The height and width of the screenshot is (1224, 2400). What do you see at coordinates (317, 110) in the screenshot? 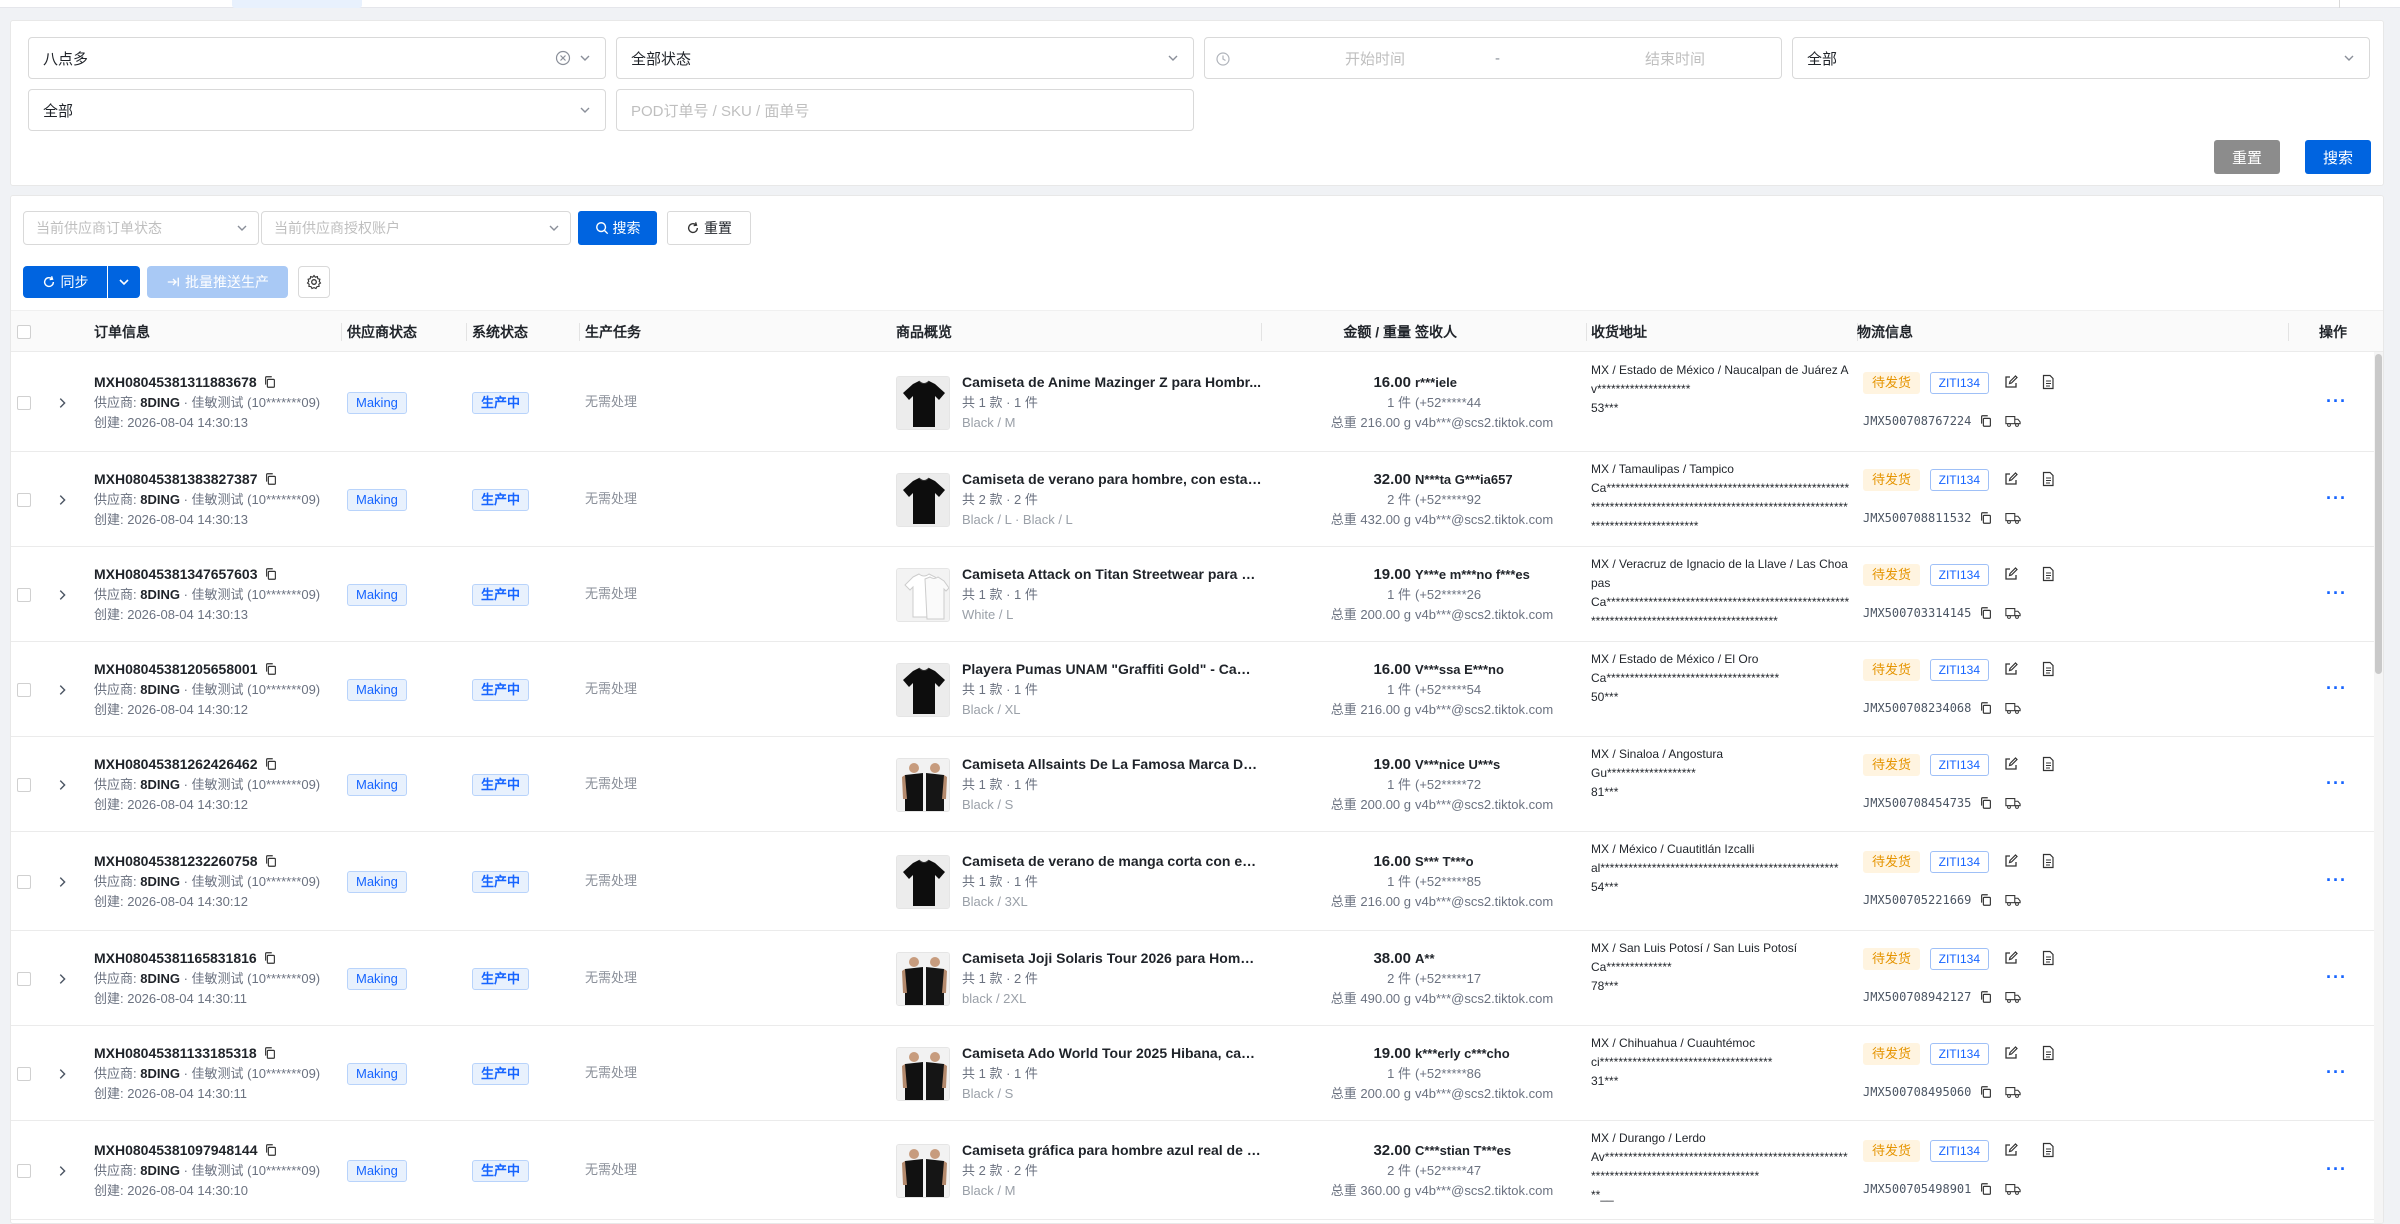
I see `filter-select-second: 全部` at bounding box center [317, 110].